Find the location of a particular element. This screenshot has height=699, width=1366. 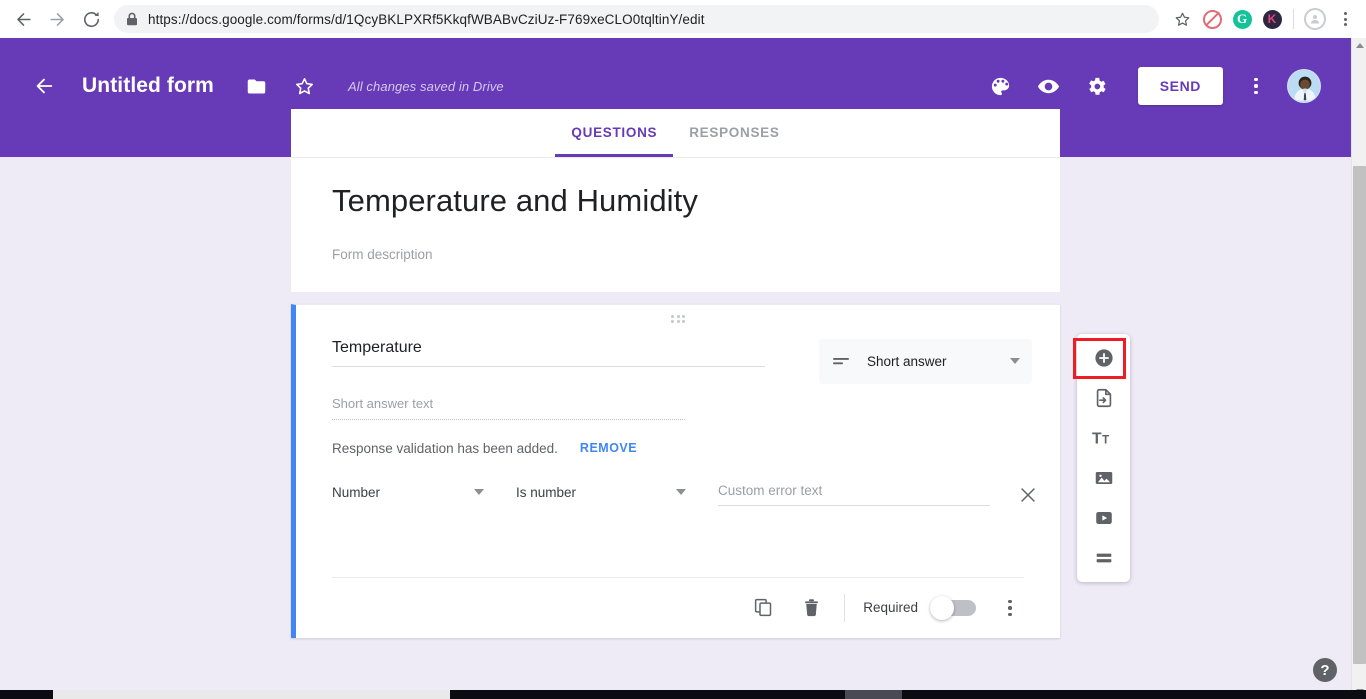

trash-icon is located at coordinates (811, 608).